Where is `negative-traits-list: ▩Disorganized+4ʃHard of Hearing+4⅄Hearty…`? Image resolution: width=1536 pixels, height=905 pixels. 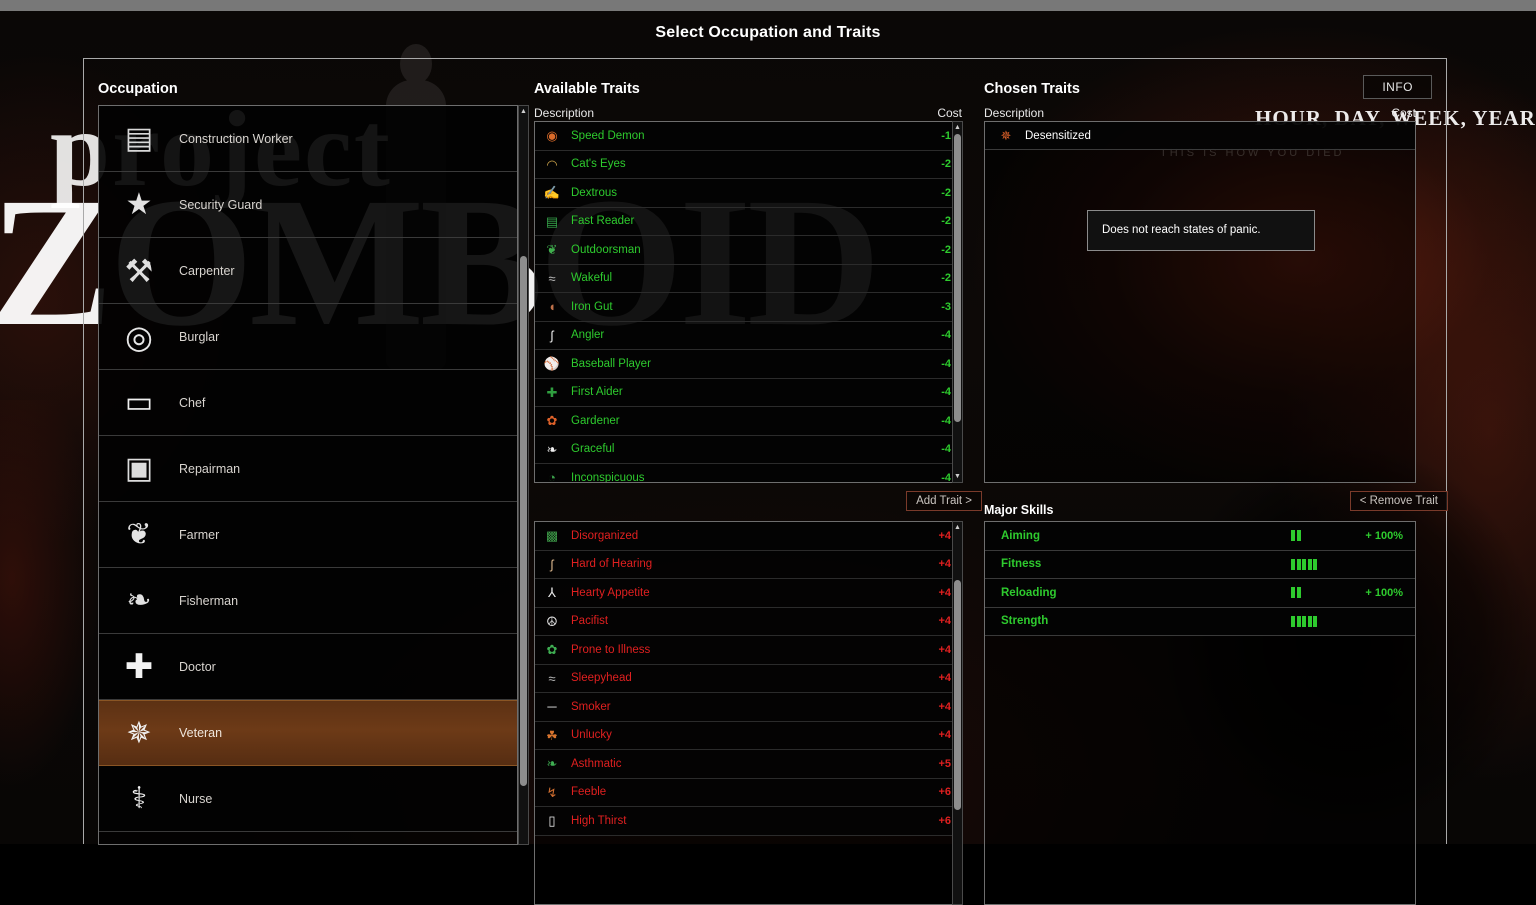
negative-traits-list: ▩Disorganized+4ʃHard of Hearing+4⅄Hearty… is located at coordinates (748, 713).